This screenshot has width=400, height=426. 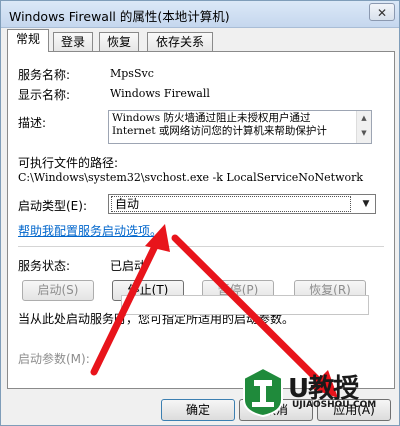 I want to click on startup-type-label: 启动类型(E):, so click(x=52, y=206).